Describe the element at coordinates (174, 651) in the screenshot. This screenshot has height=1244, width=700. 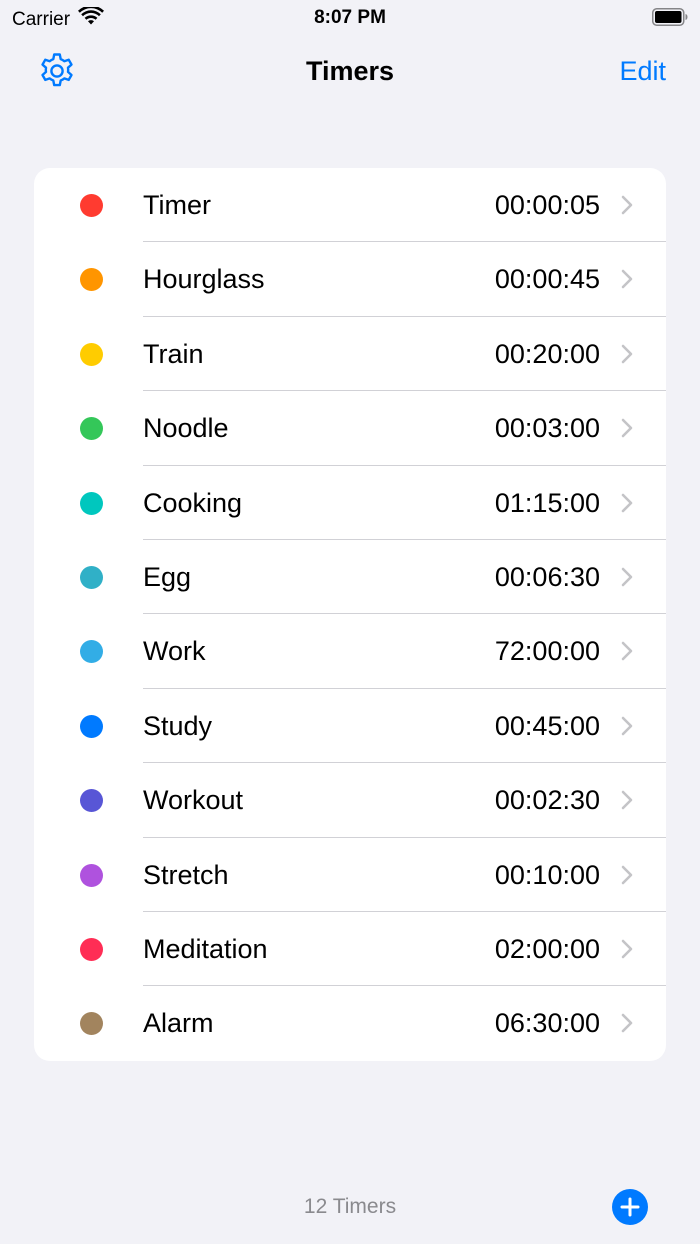
I see `timer-name: Work` at that location.